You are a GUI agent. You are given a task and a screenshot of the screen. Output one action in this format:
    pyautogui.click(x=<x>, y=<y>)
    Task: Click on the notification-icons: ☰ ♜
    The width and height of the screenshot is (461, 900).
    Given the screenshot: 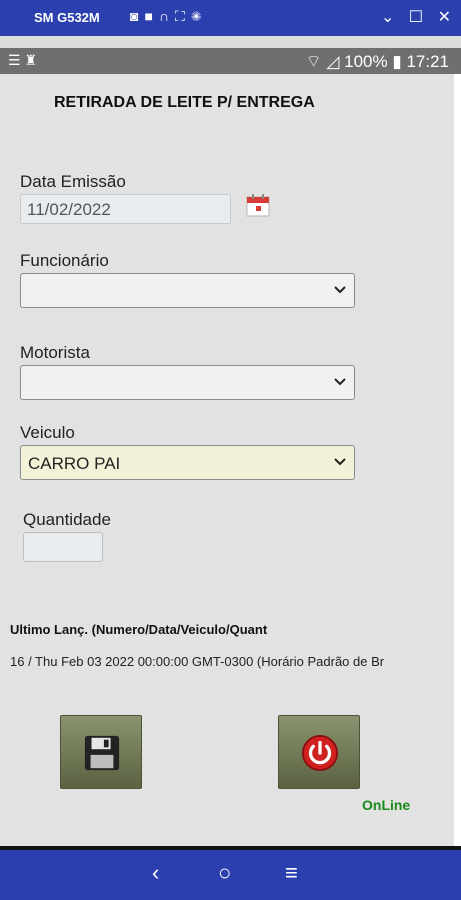 What is the action you would take?
    pyautogui.click(x=22, y=60)
    